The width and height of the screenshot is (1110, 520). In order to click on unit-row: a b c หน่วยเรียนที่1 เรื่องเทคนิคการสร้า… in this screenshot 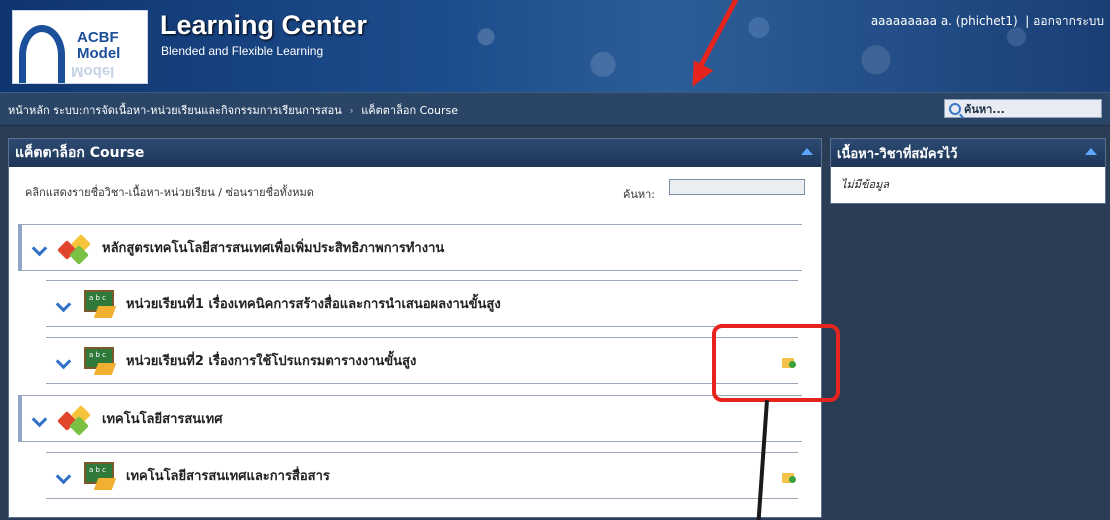, I will do `click(422, 303)`.